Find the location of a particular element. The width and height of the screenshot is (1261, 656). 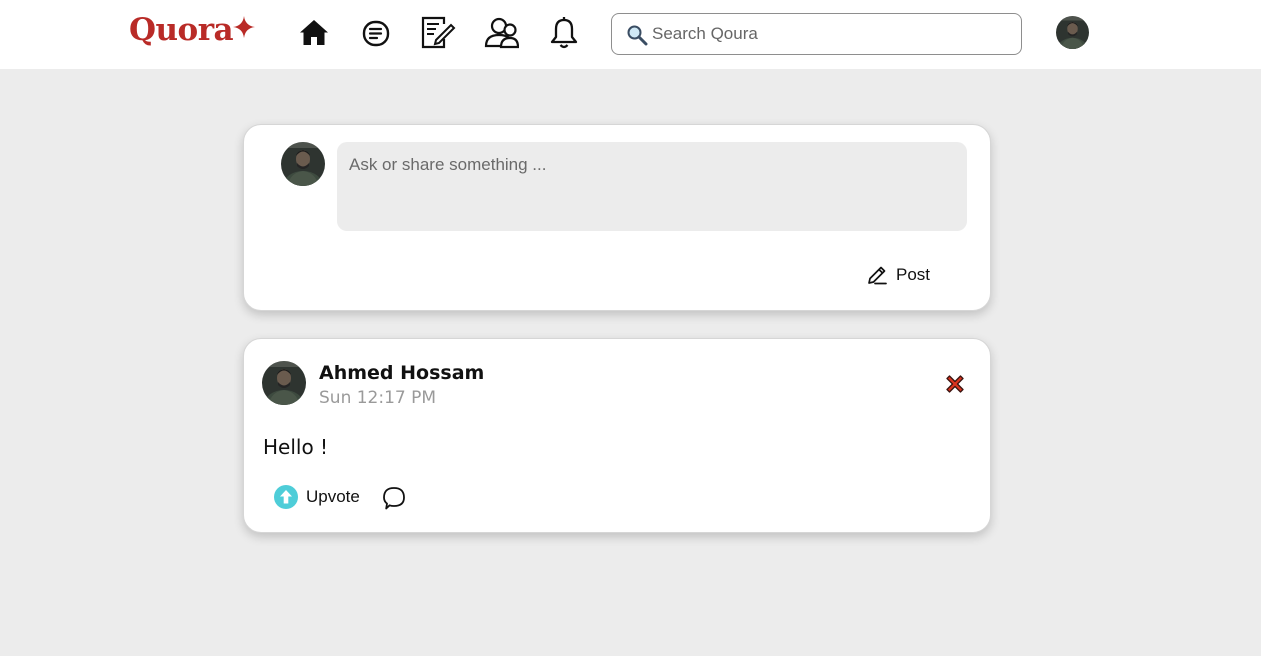

composer-input is located at coordinates (652, 186).